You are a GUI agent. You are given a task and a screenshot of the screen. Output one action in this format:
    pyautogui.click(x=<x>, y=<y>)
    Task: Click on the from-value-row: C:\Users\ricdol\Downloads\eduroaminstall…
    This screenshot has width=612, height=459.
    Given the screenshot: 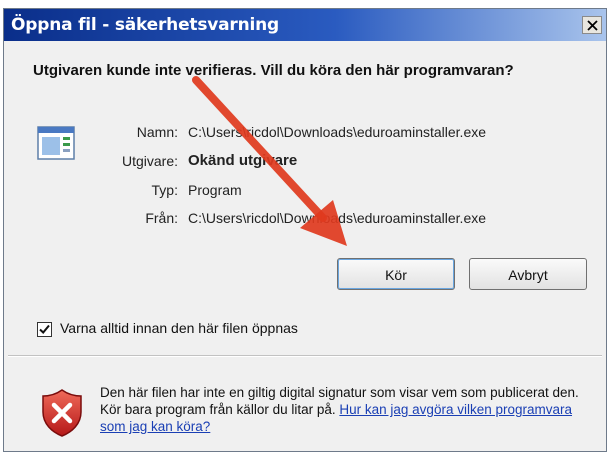 What is the action you would take?
    pyautogui.click(x=304, y=218)
    